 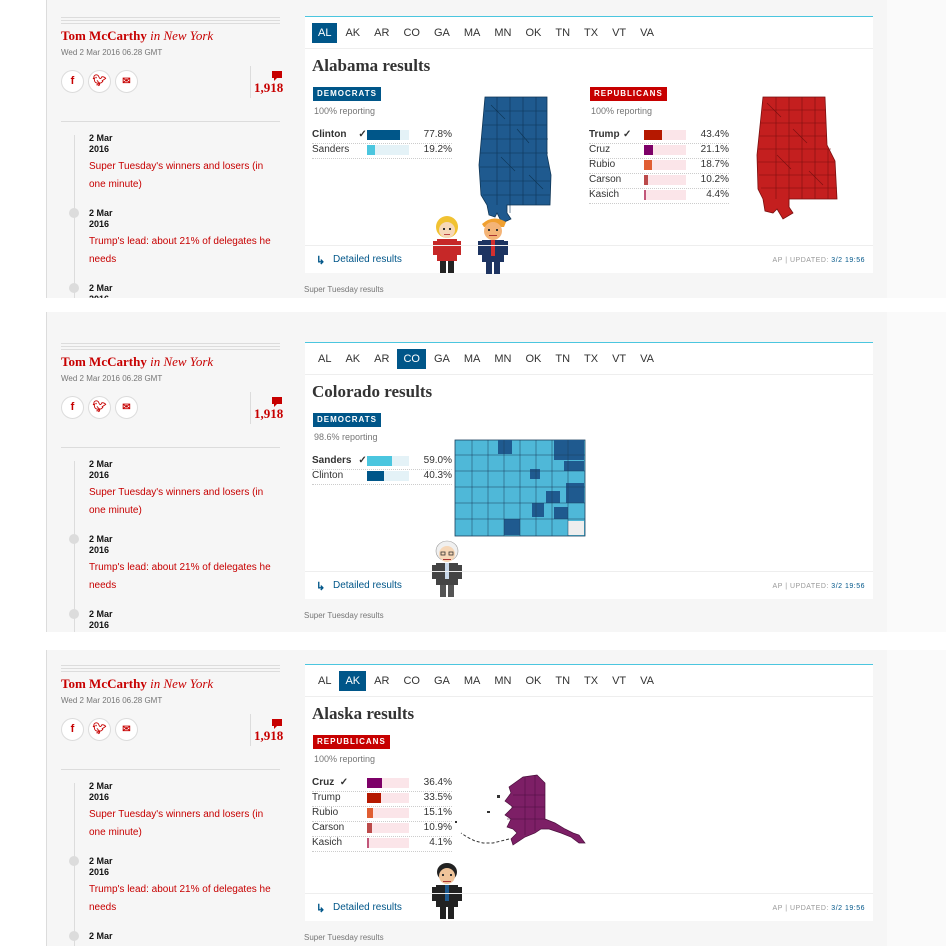 I want to click on timeline-dot, so click(x=74, y=288).